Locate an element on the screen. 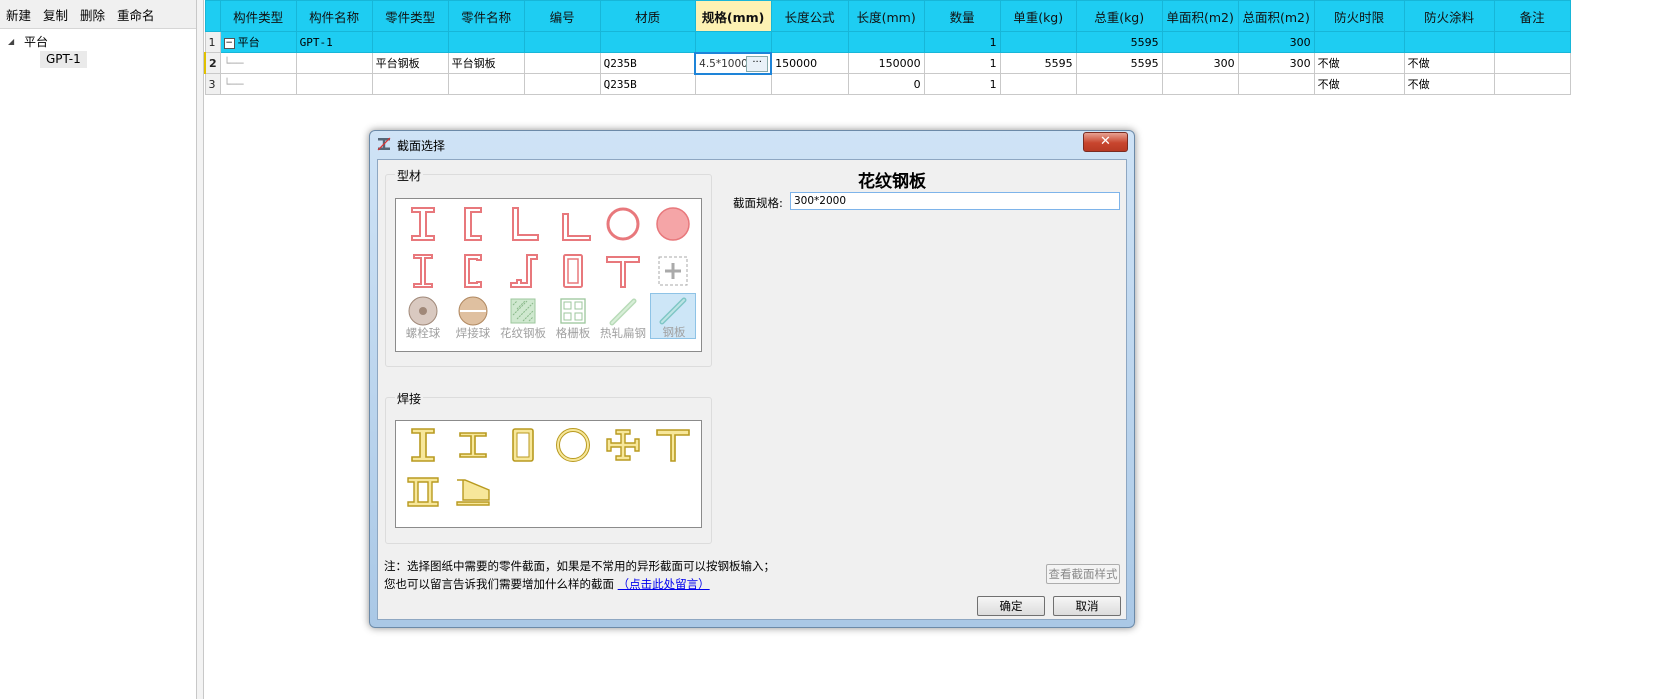 This screenshot has width=1668, height=699. channel-profile-icon is located at coordinates (473, 227).